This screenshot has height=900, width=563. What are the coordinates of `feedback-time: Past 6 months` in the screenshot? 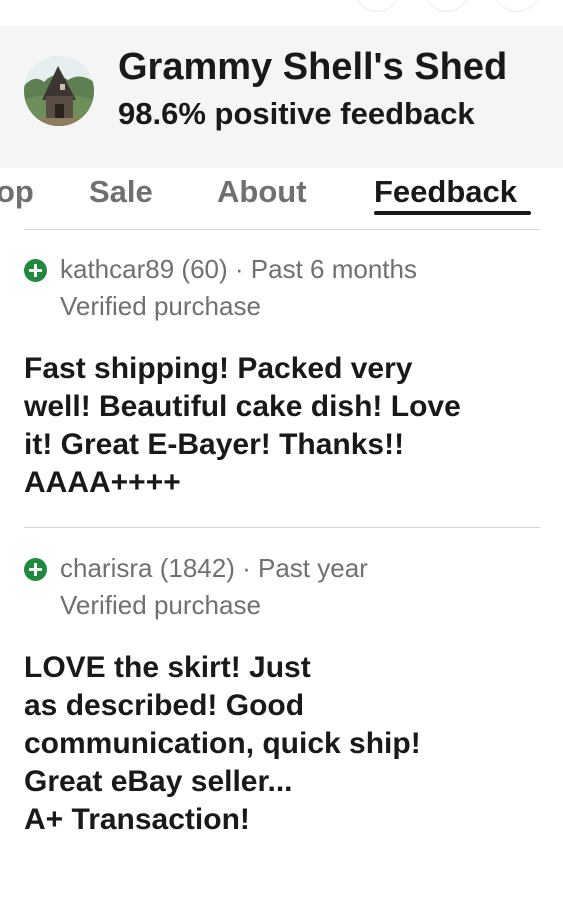 It's located at (333, 269).